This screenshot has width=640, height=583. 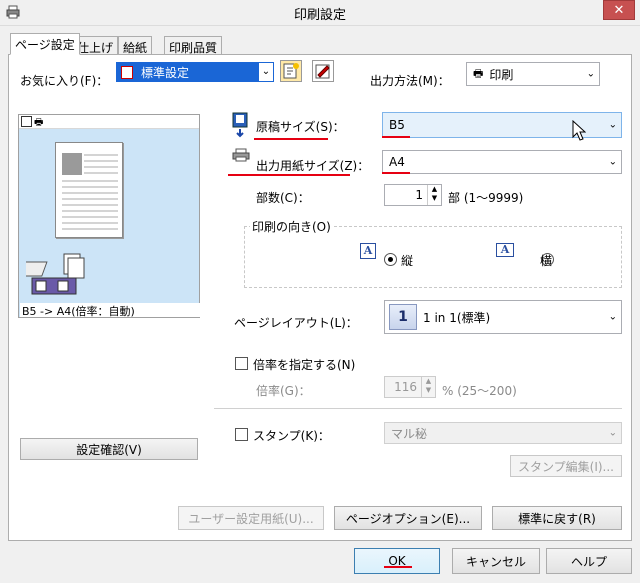 What do you see at coordinates (533, 74) in the screenshot?
I see `output-method-select: 🖶 印刷 ⌄` at bounding box center [533, 74].